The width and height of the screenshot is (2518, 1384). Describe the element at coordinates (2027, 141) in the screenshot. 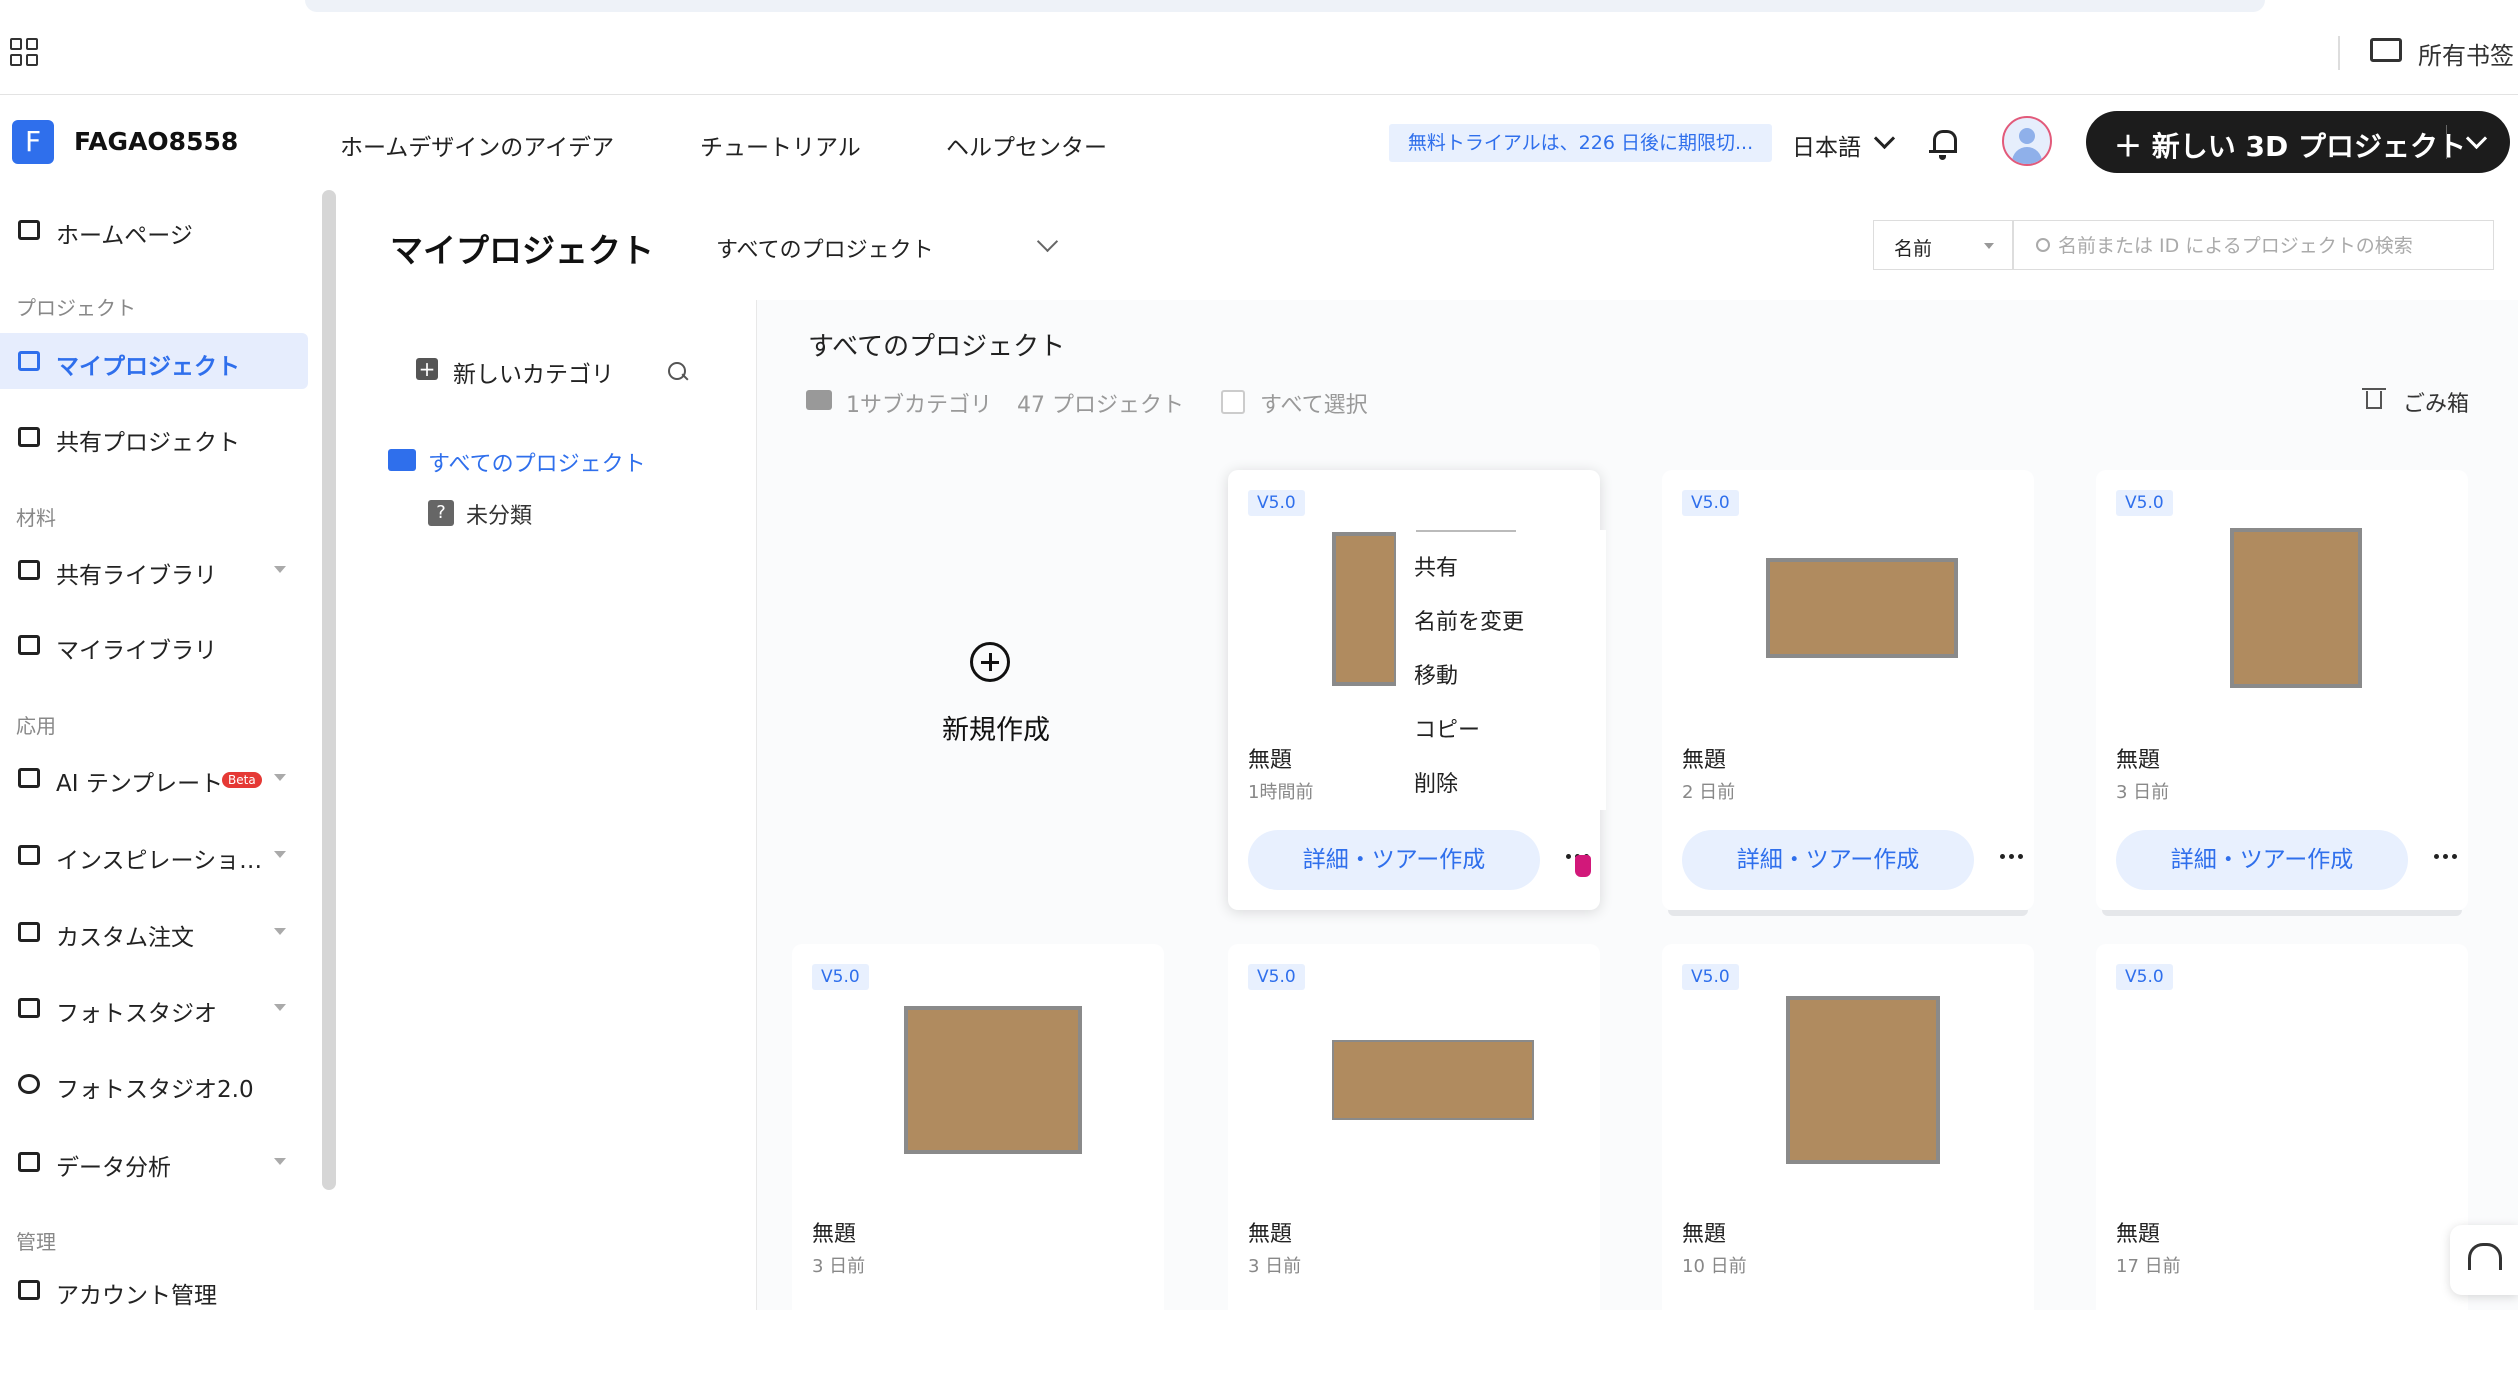

I see `avatar` at that location.